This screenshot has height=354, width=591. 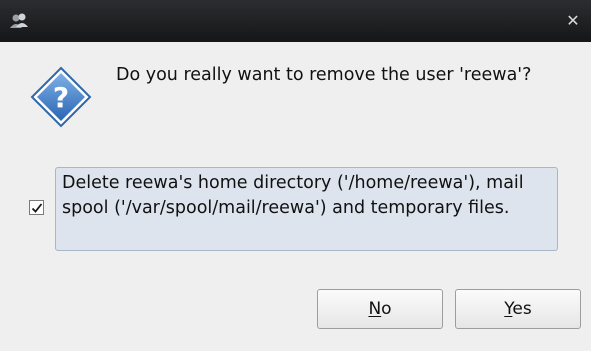 What do you see at coordinates (375, 309) in the screenshot?
I see `no-mnemonic: N` at bounding box center [375, 309].